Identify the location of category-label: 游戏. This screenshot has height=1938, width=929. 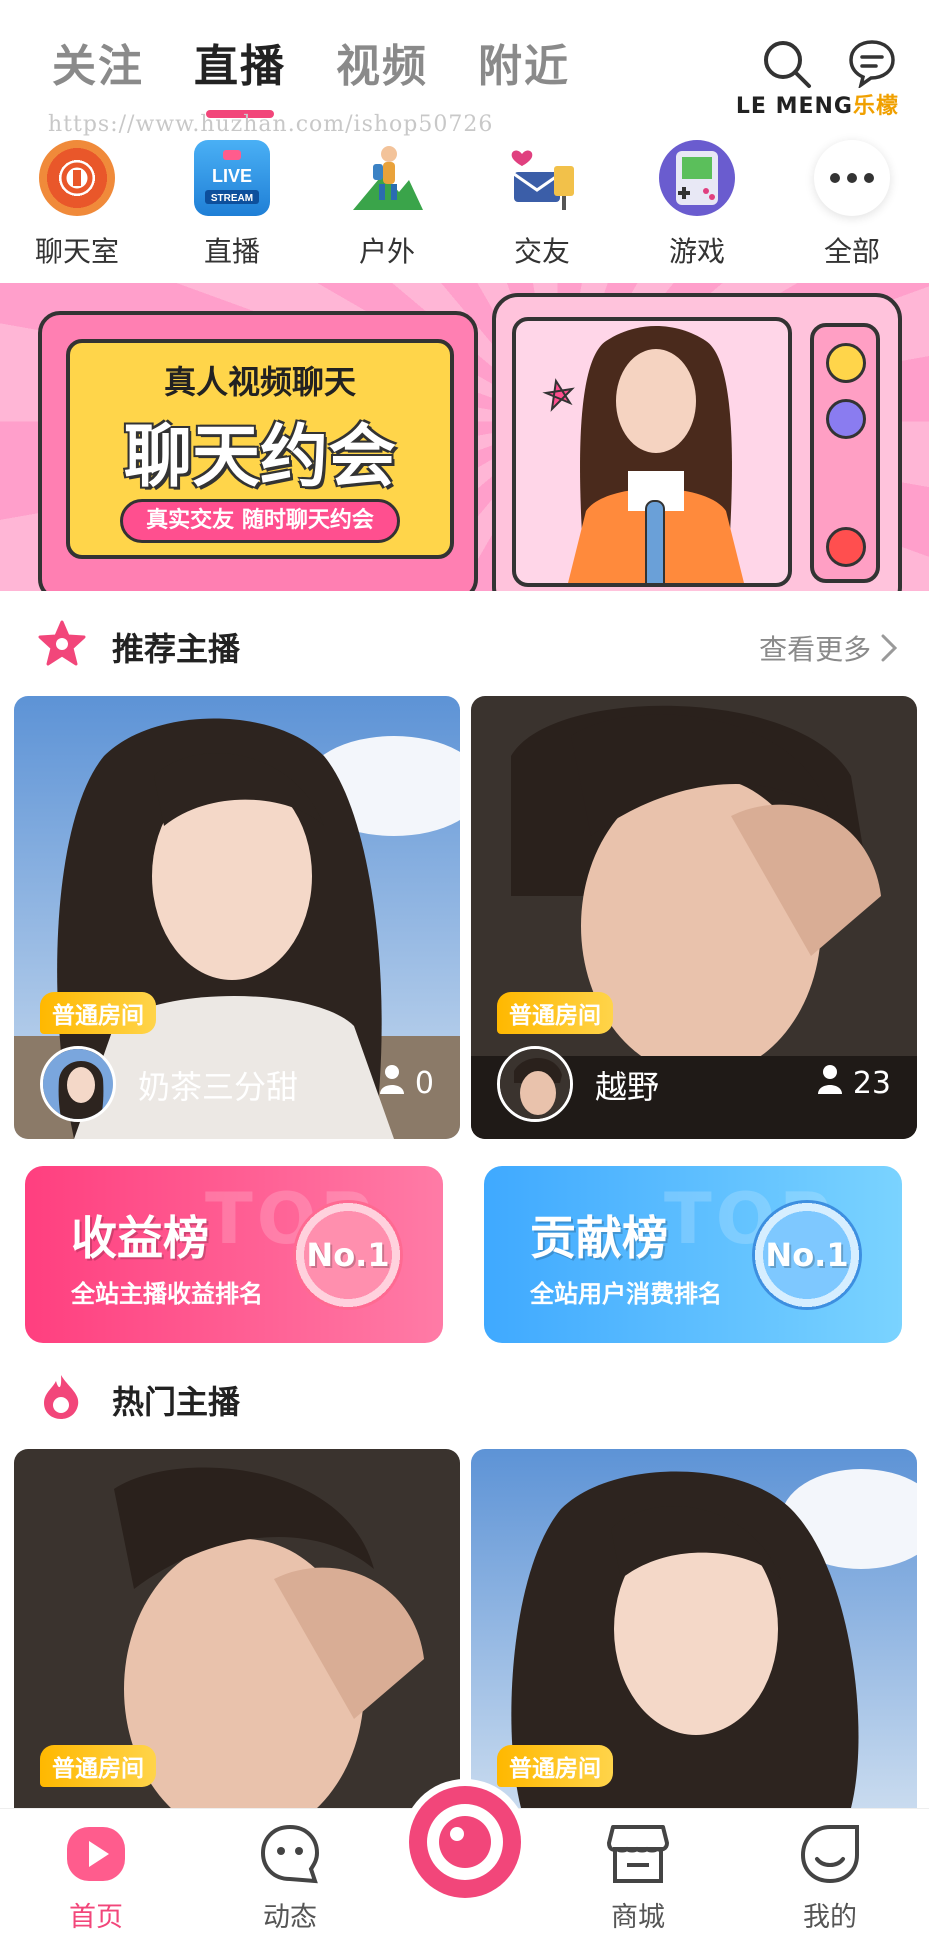
(696, 251).